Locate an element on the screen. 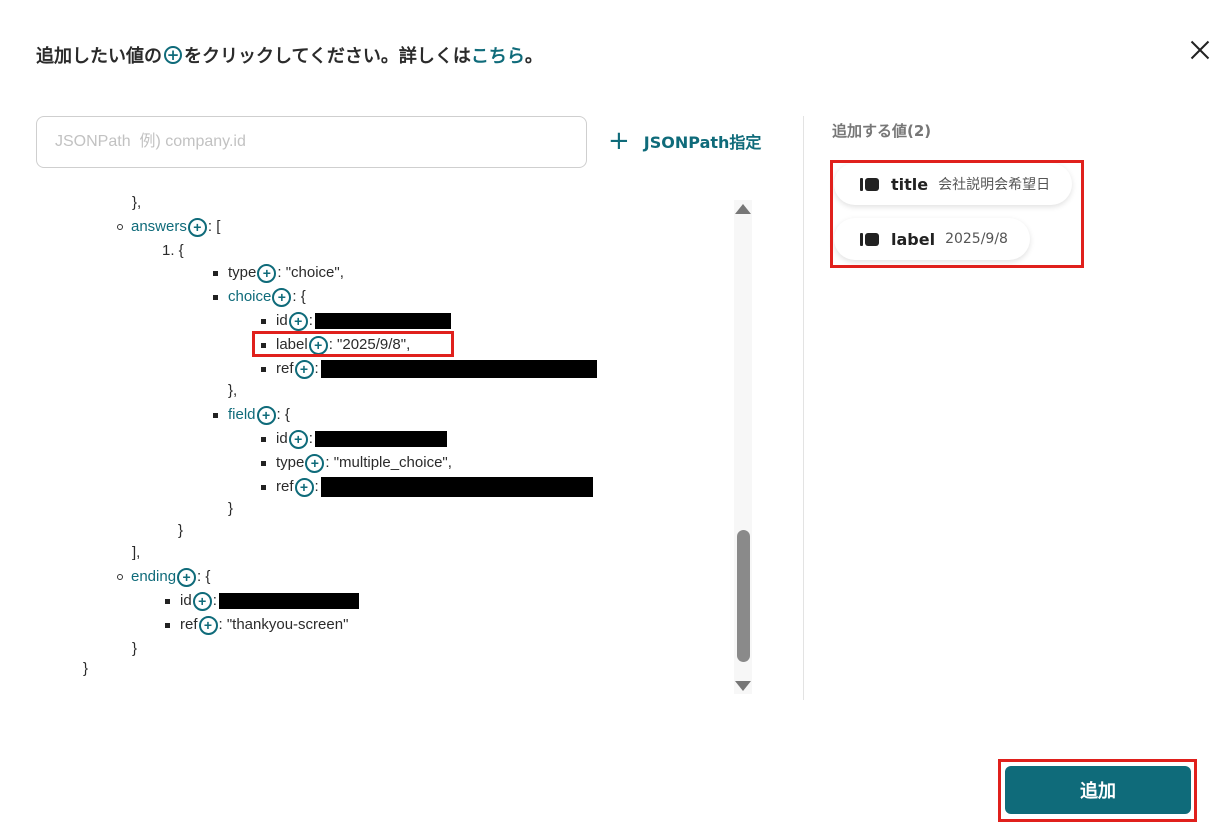 The width and height of the screenshot is (1228, 838). scroll-down-icon is located at coordinates (743, 686).